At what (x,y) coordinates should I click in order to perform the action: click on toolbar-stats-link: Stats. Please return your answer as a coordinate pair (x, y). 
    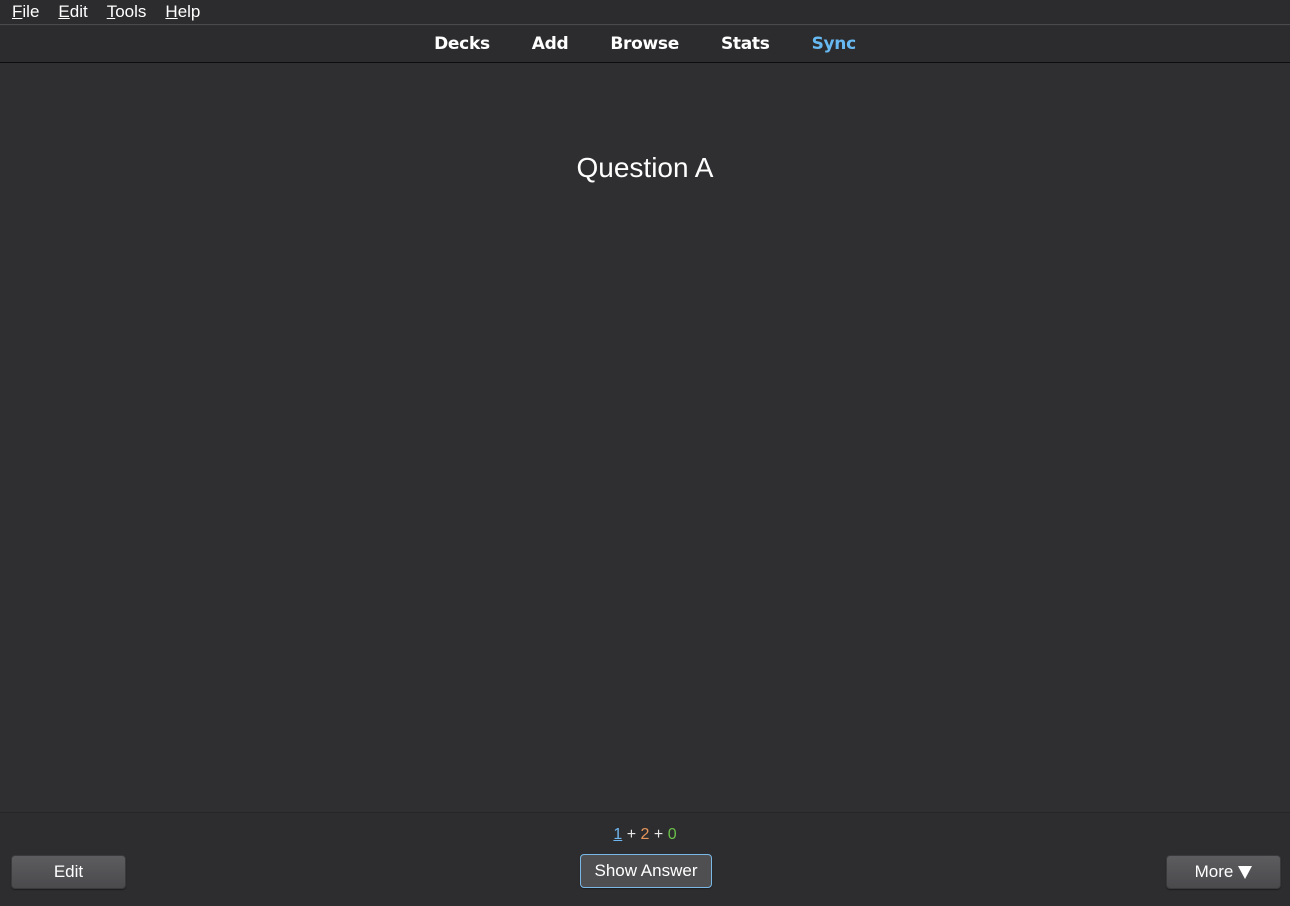
    Looking at the image, I should click on (745, 44).